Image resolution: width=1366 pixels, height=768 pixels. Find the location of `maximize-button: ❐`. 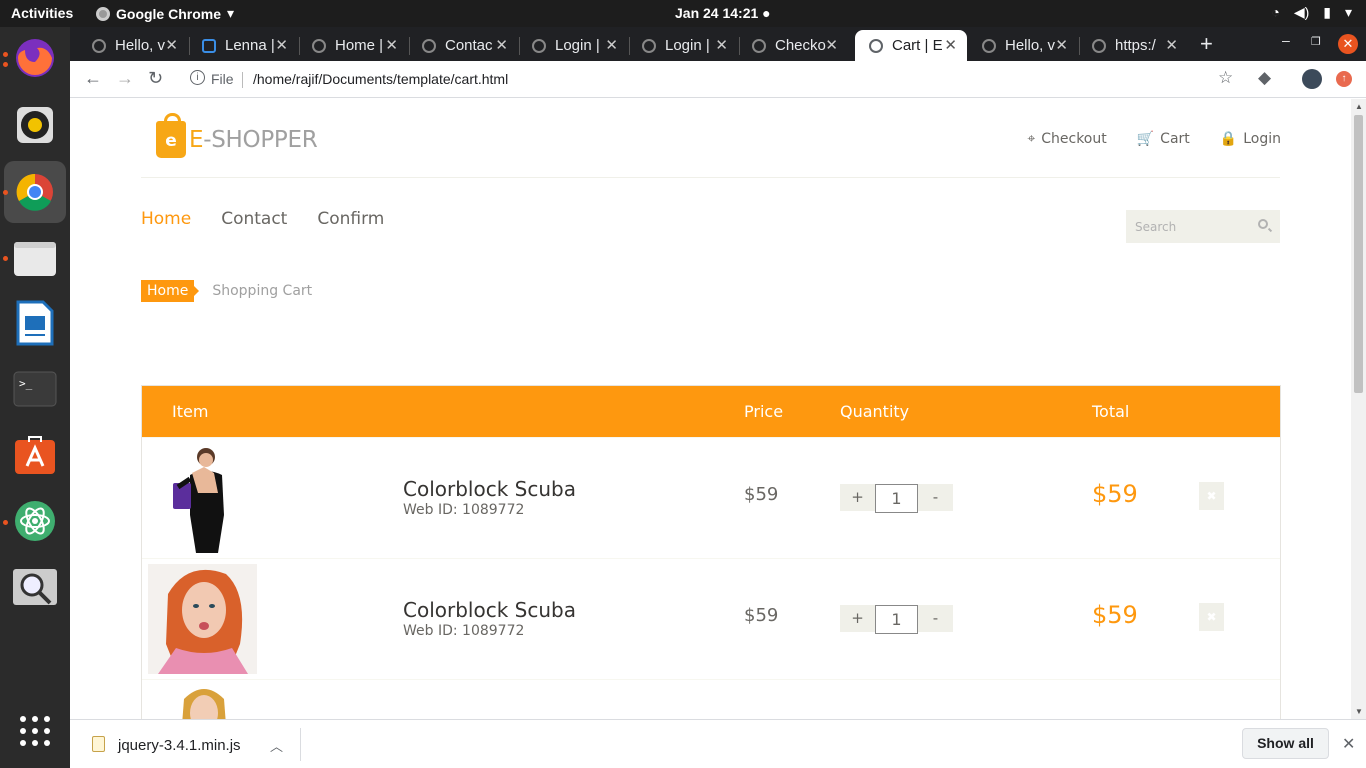

maximize-button: ❐ is located at coordinates (1316, 41).